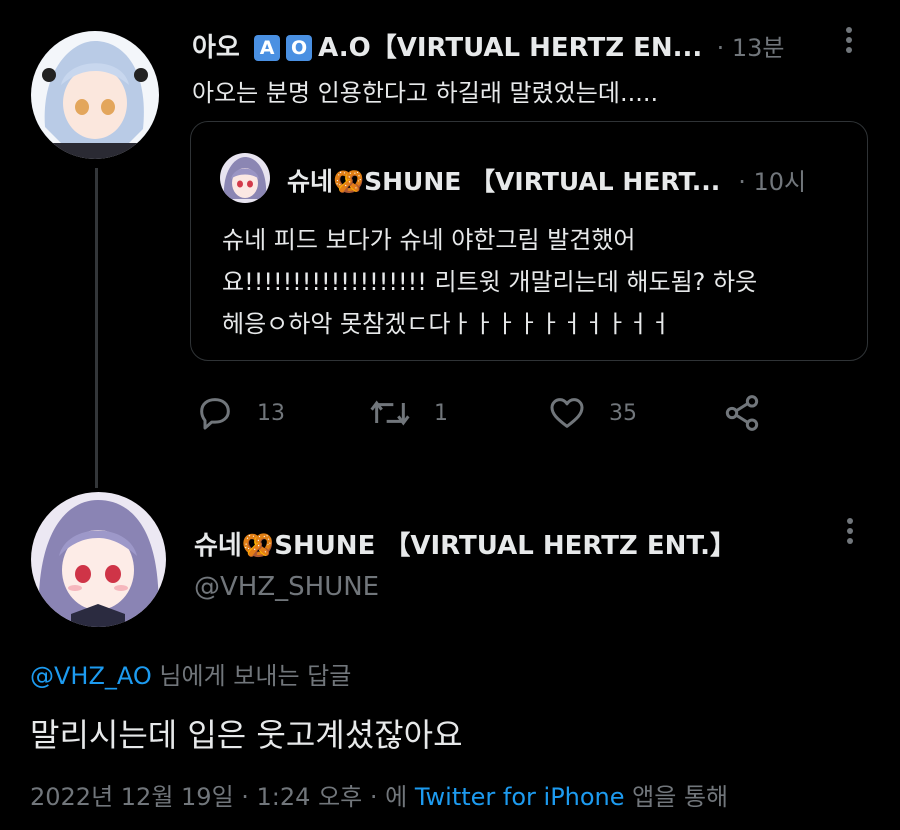 The width and height of the screenshot is (900, 830). Describe the element at coordinates (592, 413) in the screenshot. I see `like-action: 35` at that location.